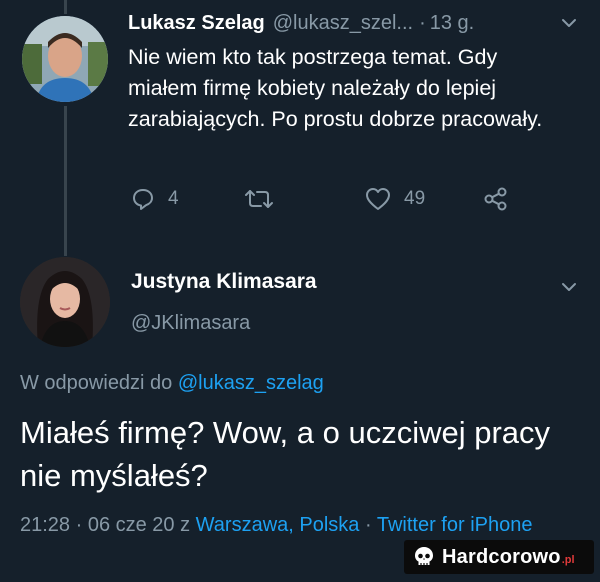 This screenshot has width=600, height=582. What do you see at coordinates (452, 23) in the screenshot?
I see `tweet-time: 13 g.` at bounding box center [452, 23].